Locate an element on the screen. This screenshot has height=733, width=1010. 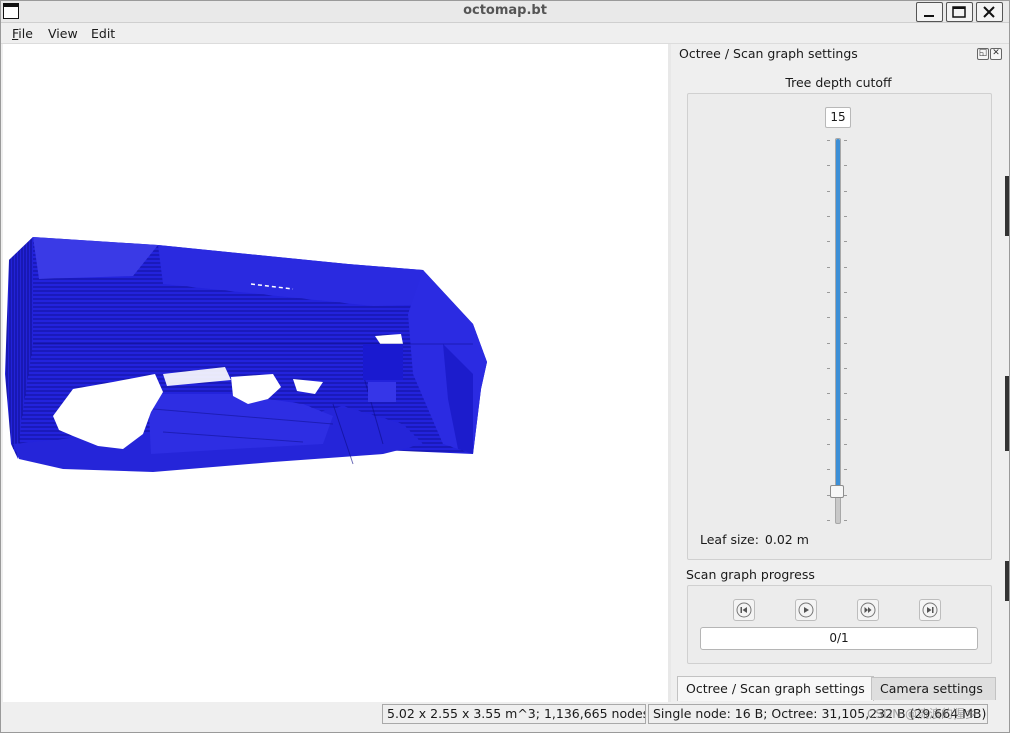
fast-forward-button is located at coordinates (868, 610).